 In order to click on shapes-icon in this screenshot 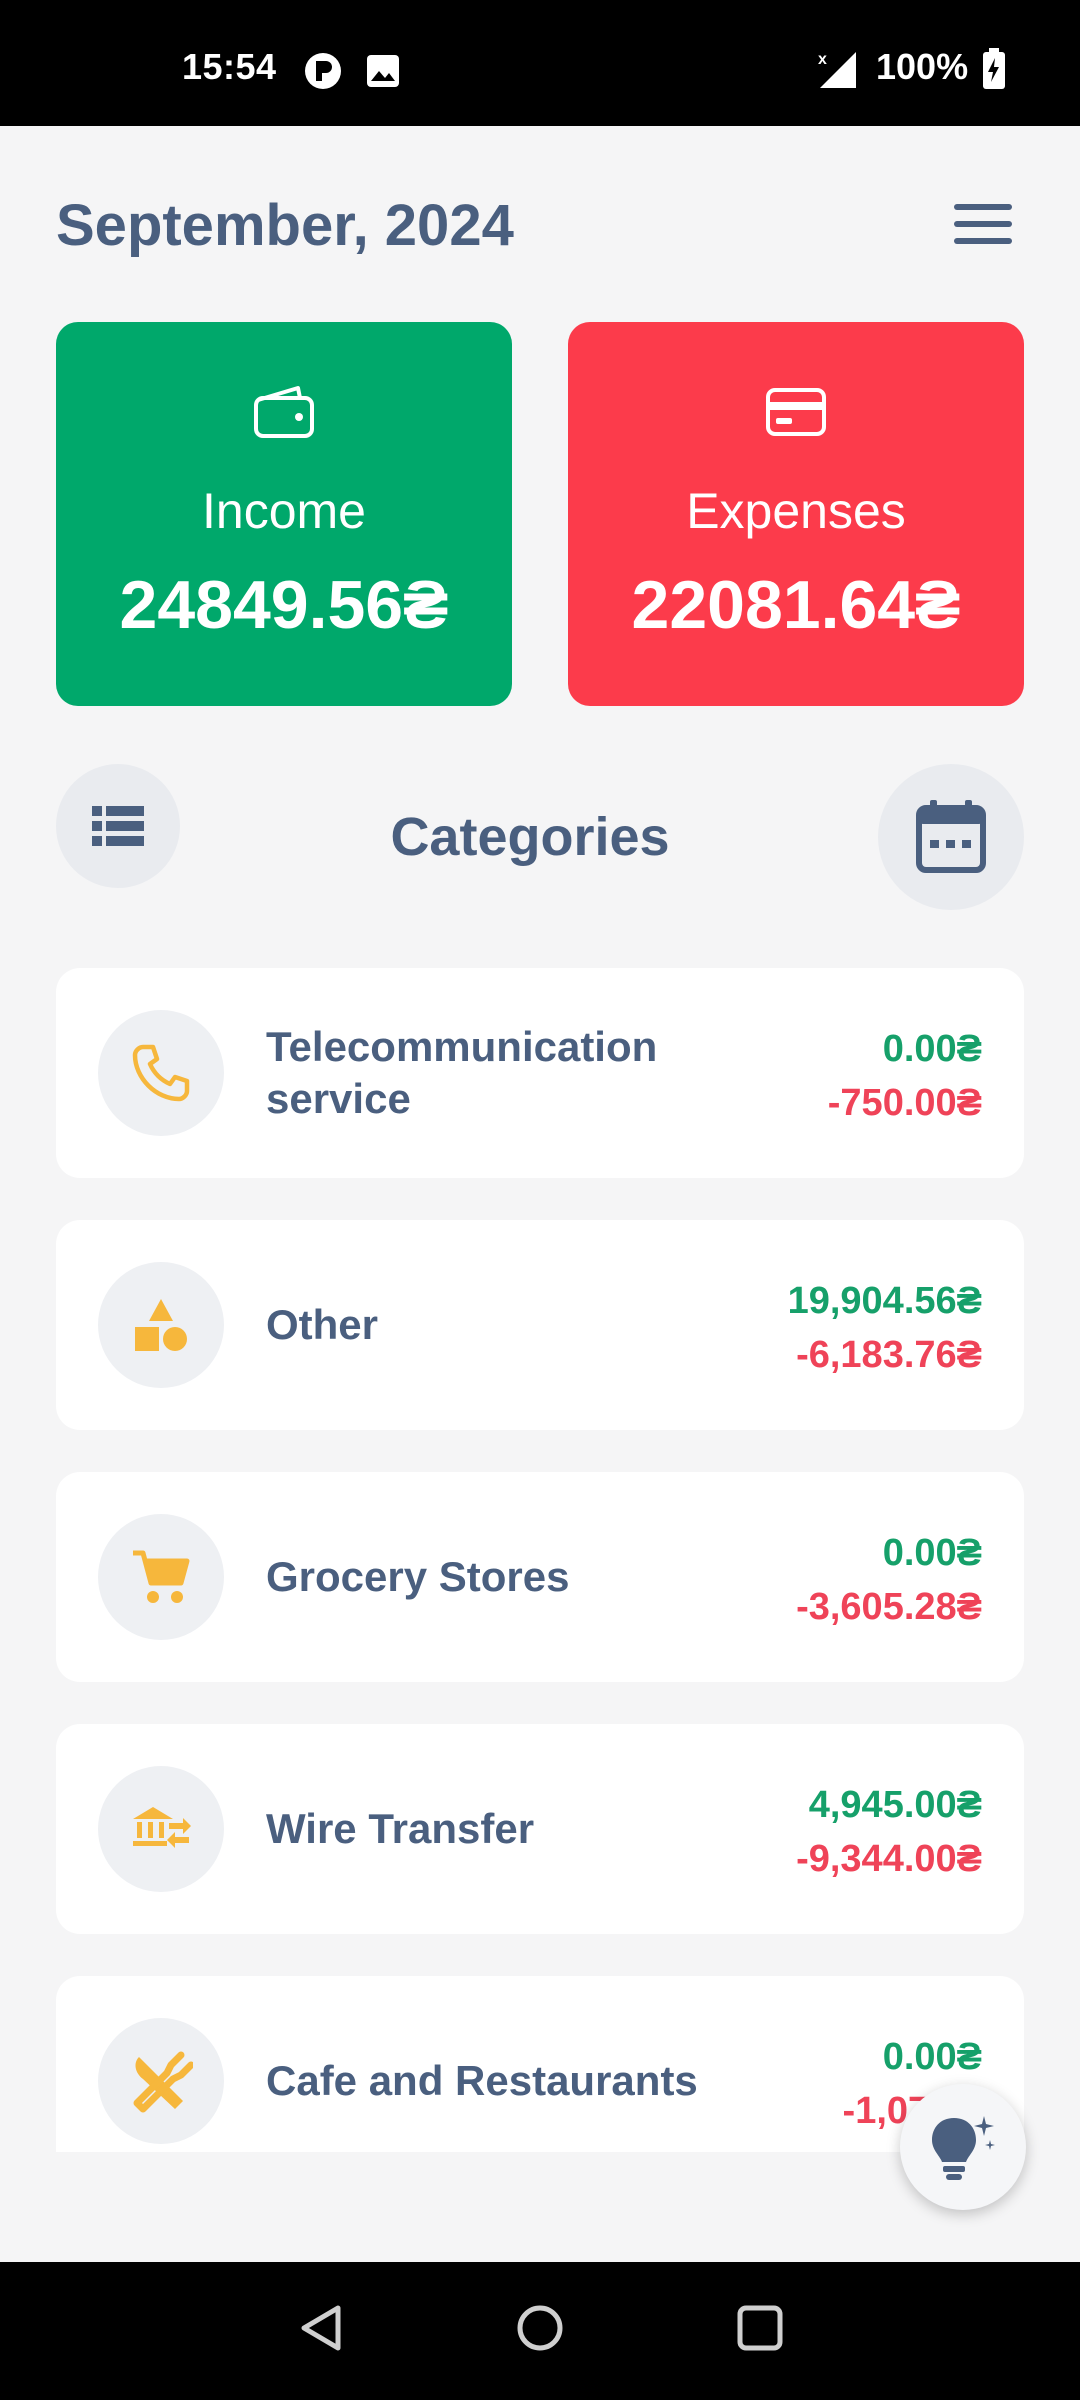, I will do `click(161, 1325)`.